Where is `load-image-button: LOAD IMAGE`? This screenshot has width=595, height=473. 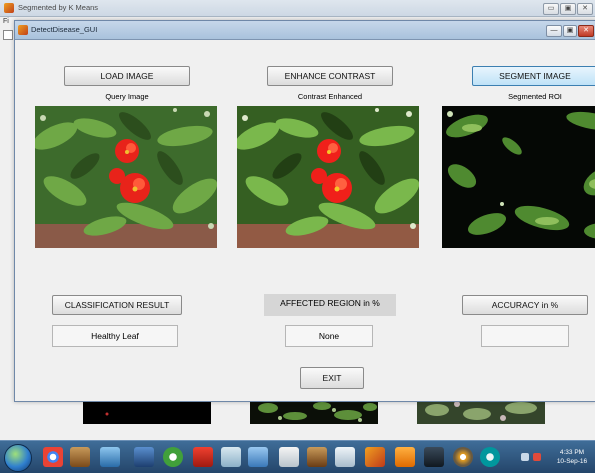
load-image-button: LOAD IMAGE is located at coordinates (127, 76).